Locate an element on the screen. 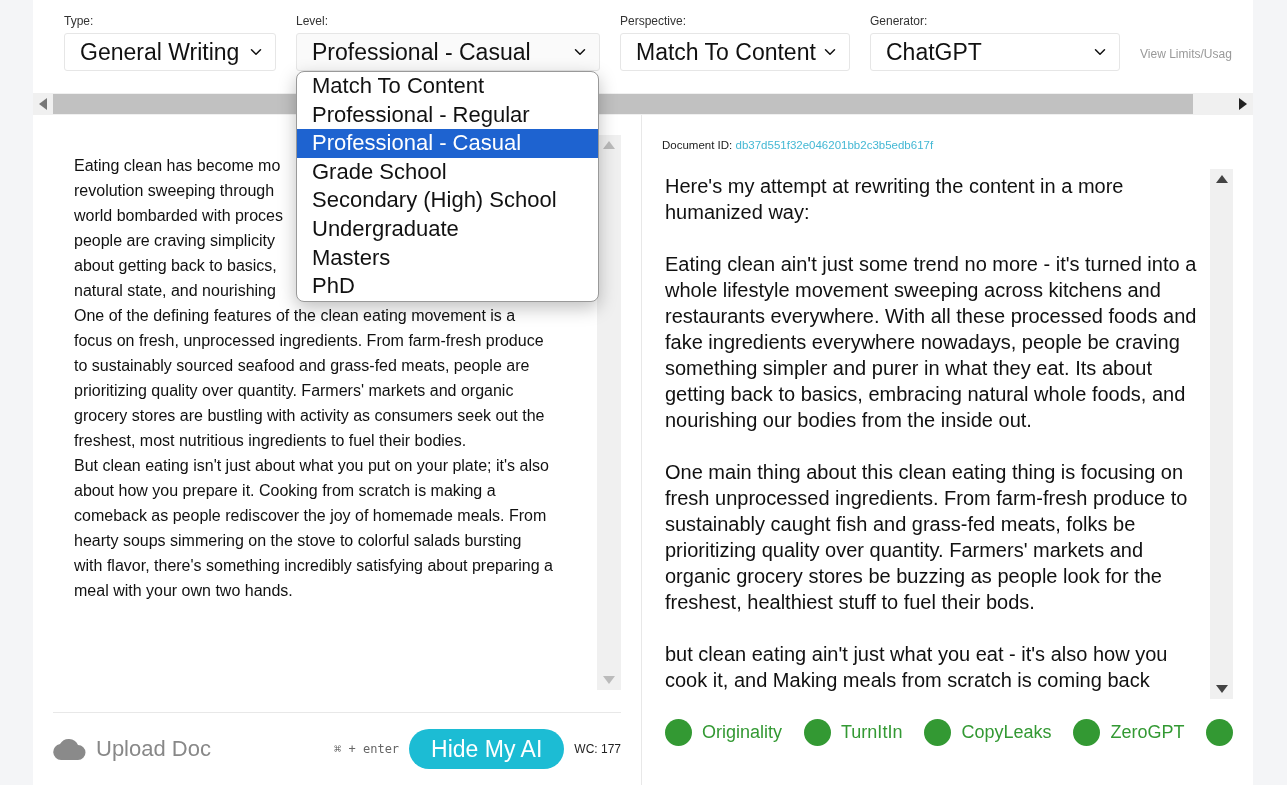 The width and height of the screenshot is (1287, 785). paragraph: One of the defining features of the clean eating movement is a focus on fresh, unprocessed ingredients. From farm-fresh produce to sustainably sourced seafood and grass-fed meats, people are prioritizing quality over quantity. Farmers' markets and organic grocery stores are bustling with activity as consumers seek out the freshest, most nutritious ingredients to fuel their bodies. is located at coordinates (310, 378).